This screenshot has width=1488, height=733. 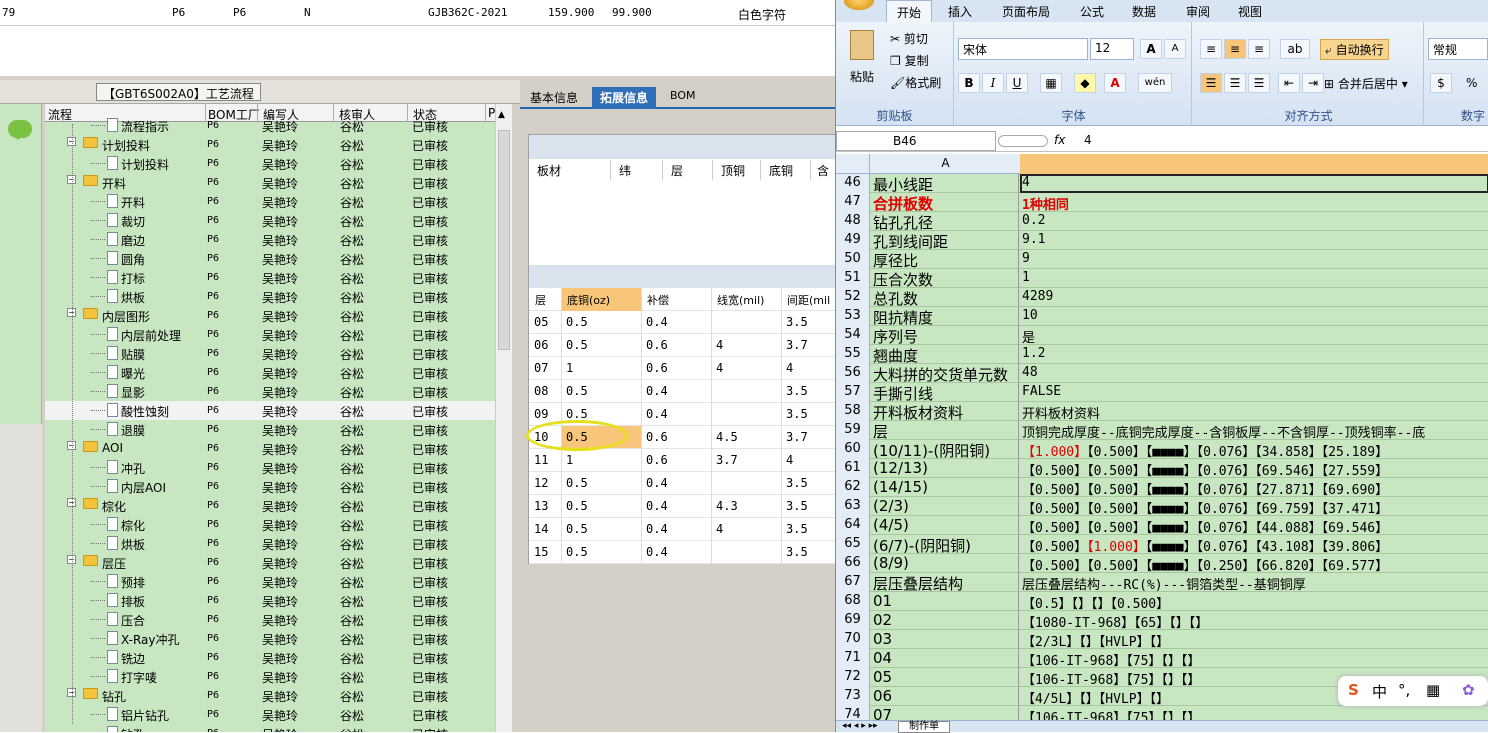 What do you see at coordinates (270, 600) in the screenshot?
I see `tree-item-row: 排板 P6 吴艳玲 谷松 已审核` at bounding box center [270, 600].